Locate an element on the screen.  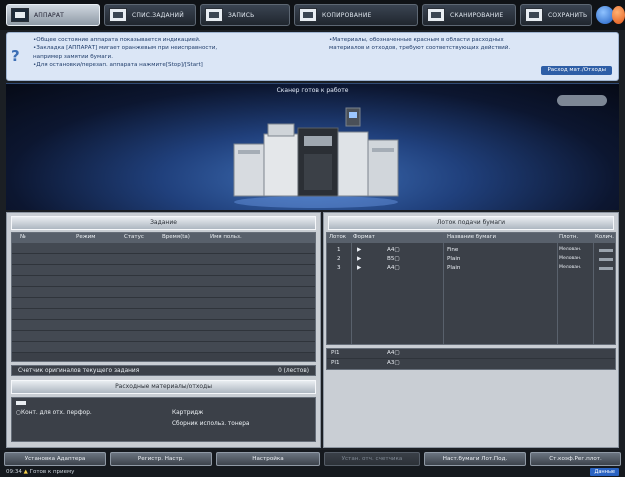
tray-panel-title: Лоток подачи бумаги is located at coordinates (471, 223).